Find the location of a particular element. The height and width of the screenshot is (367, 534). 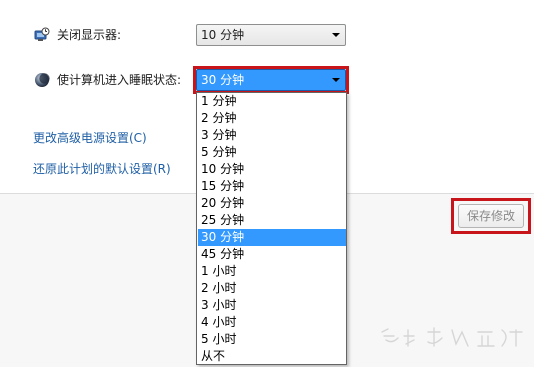

sleep-label: 使计算机进入睡眠状态: is located at coordinates (119, 80).